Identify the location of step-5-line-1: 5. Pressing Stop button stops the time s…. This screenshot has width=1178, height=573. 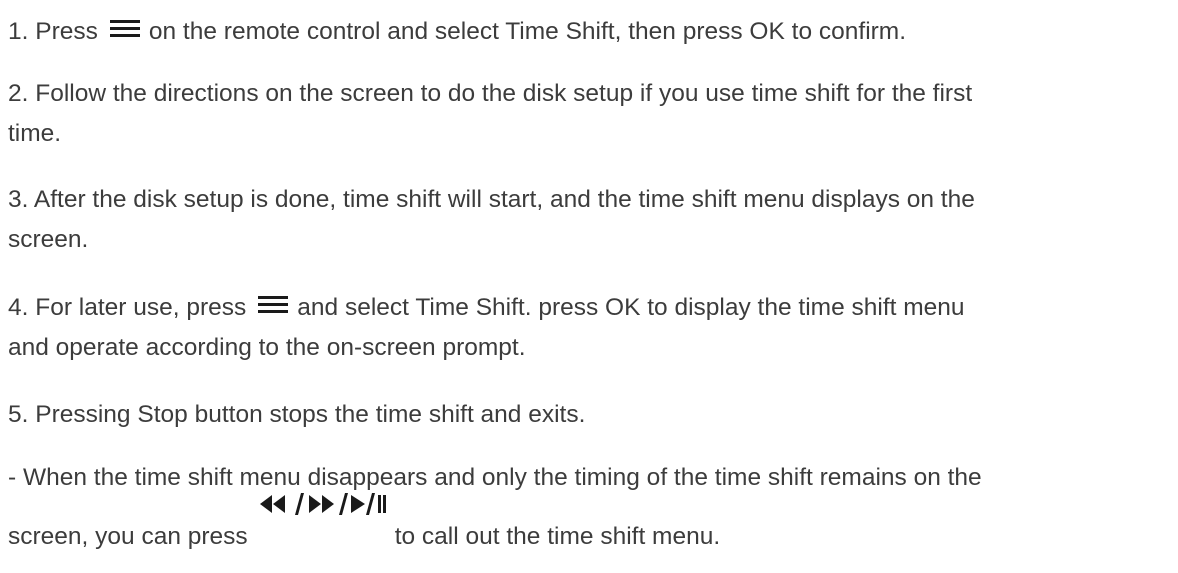
(297, 414).